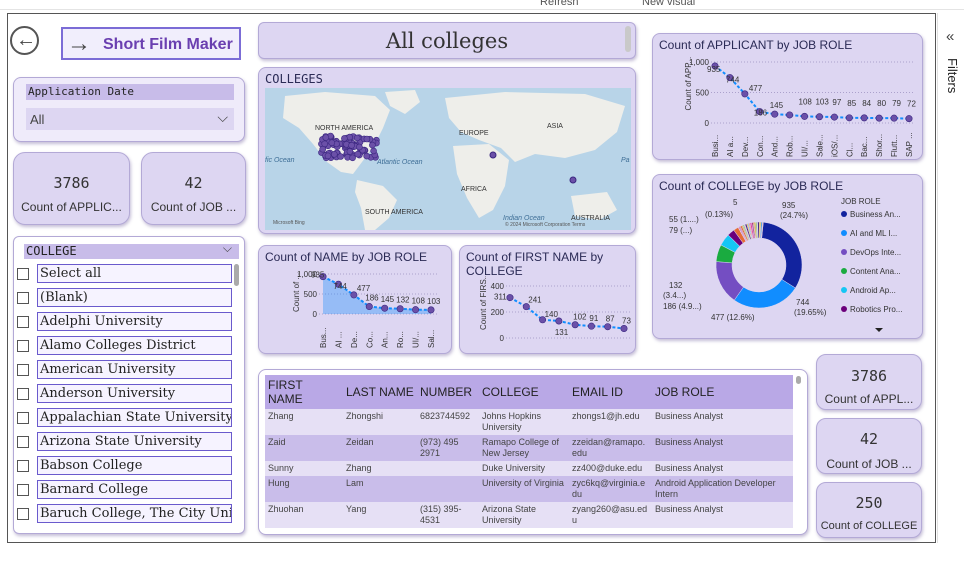 This screenshot has height=577, width=964. Describe the element at coordinates (836, 102) in the screenshot. I see `data-label: 97` at that location.